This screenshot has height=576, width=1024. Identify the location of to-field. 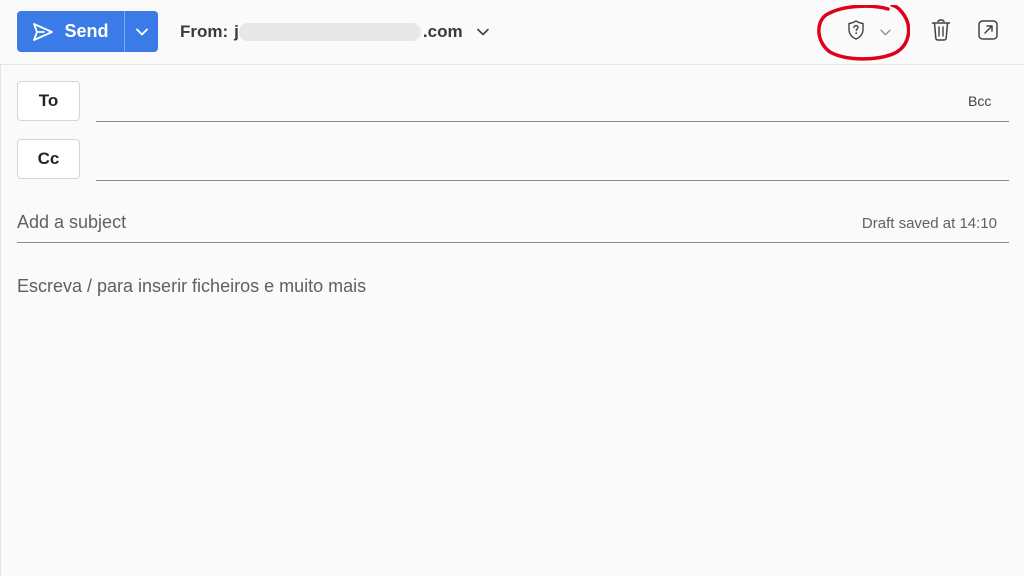
(552, 102).